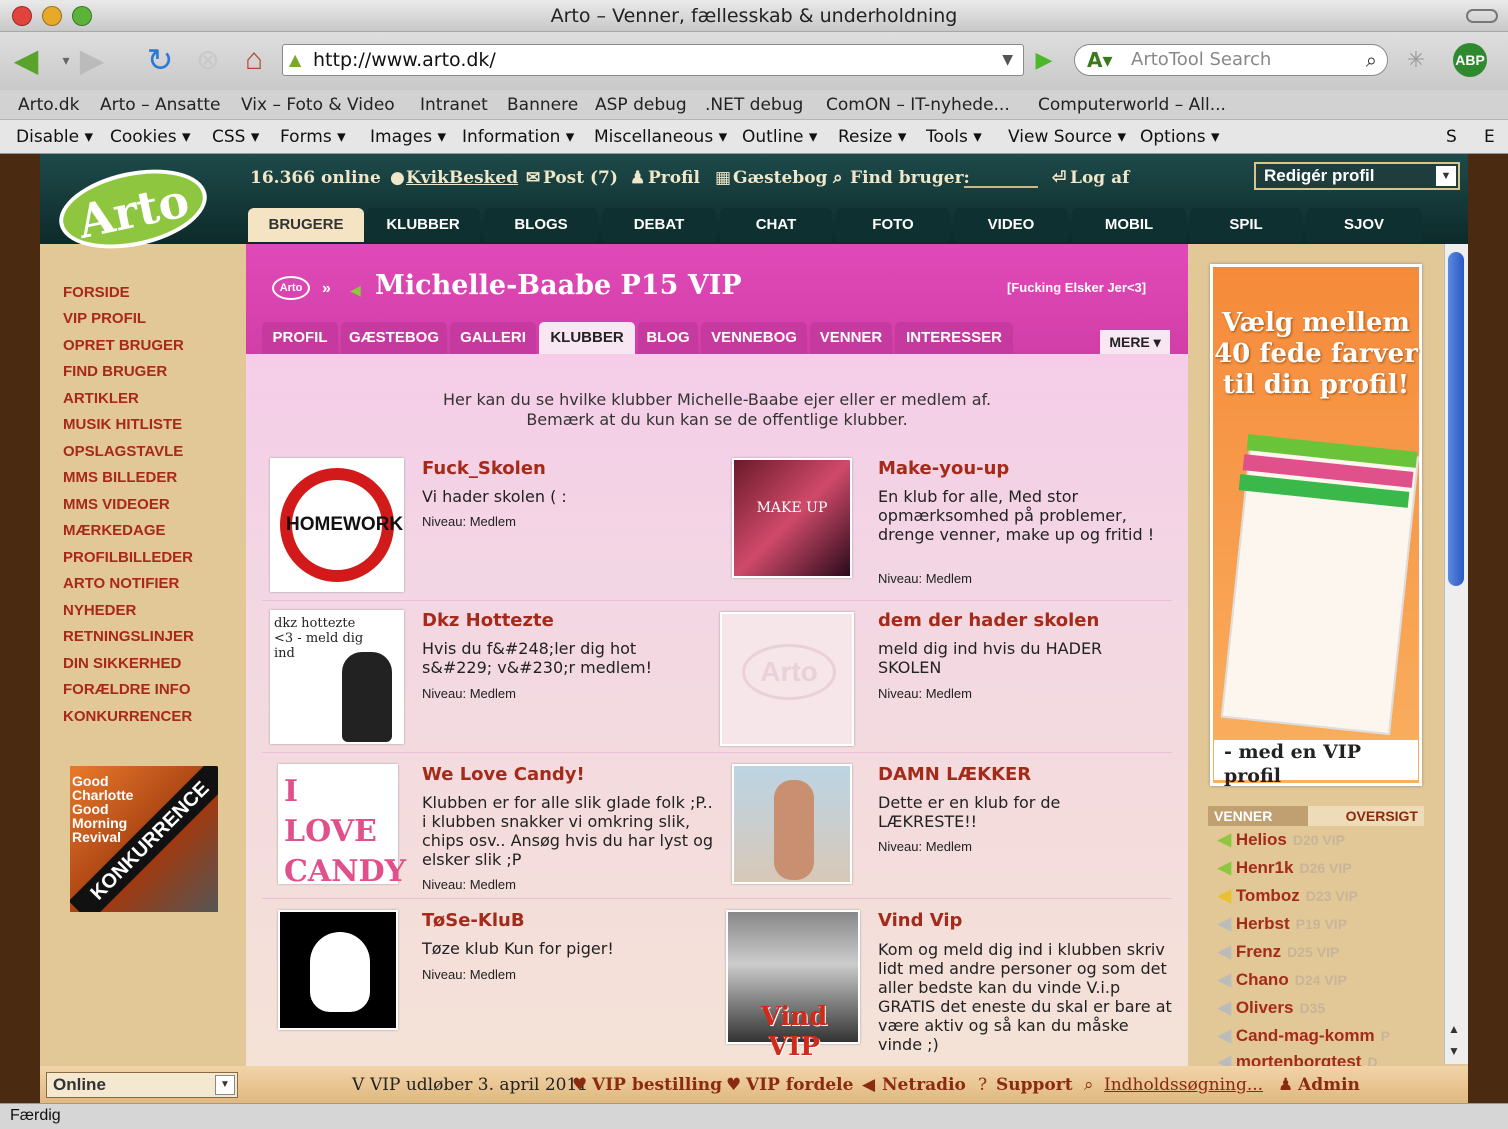 Image resolution: width=1508 pixels, height=1129 pixels. What do you see at coordinates (318, 105) in the screenshot?
I see `bookmark-item: Vix – Foto & Video` at bounding box center [318, 105].